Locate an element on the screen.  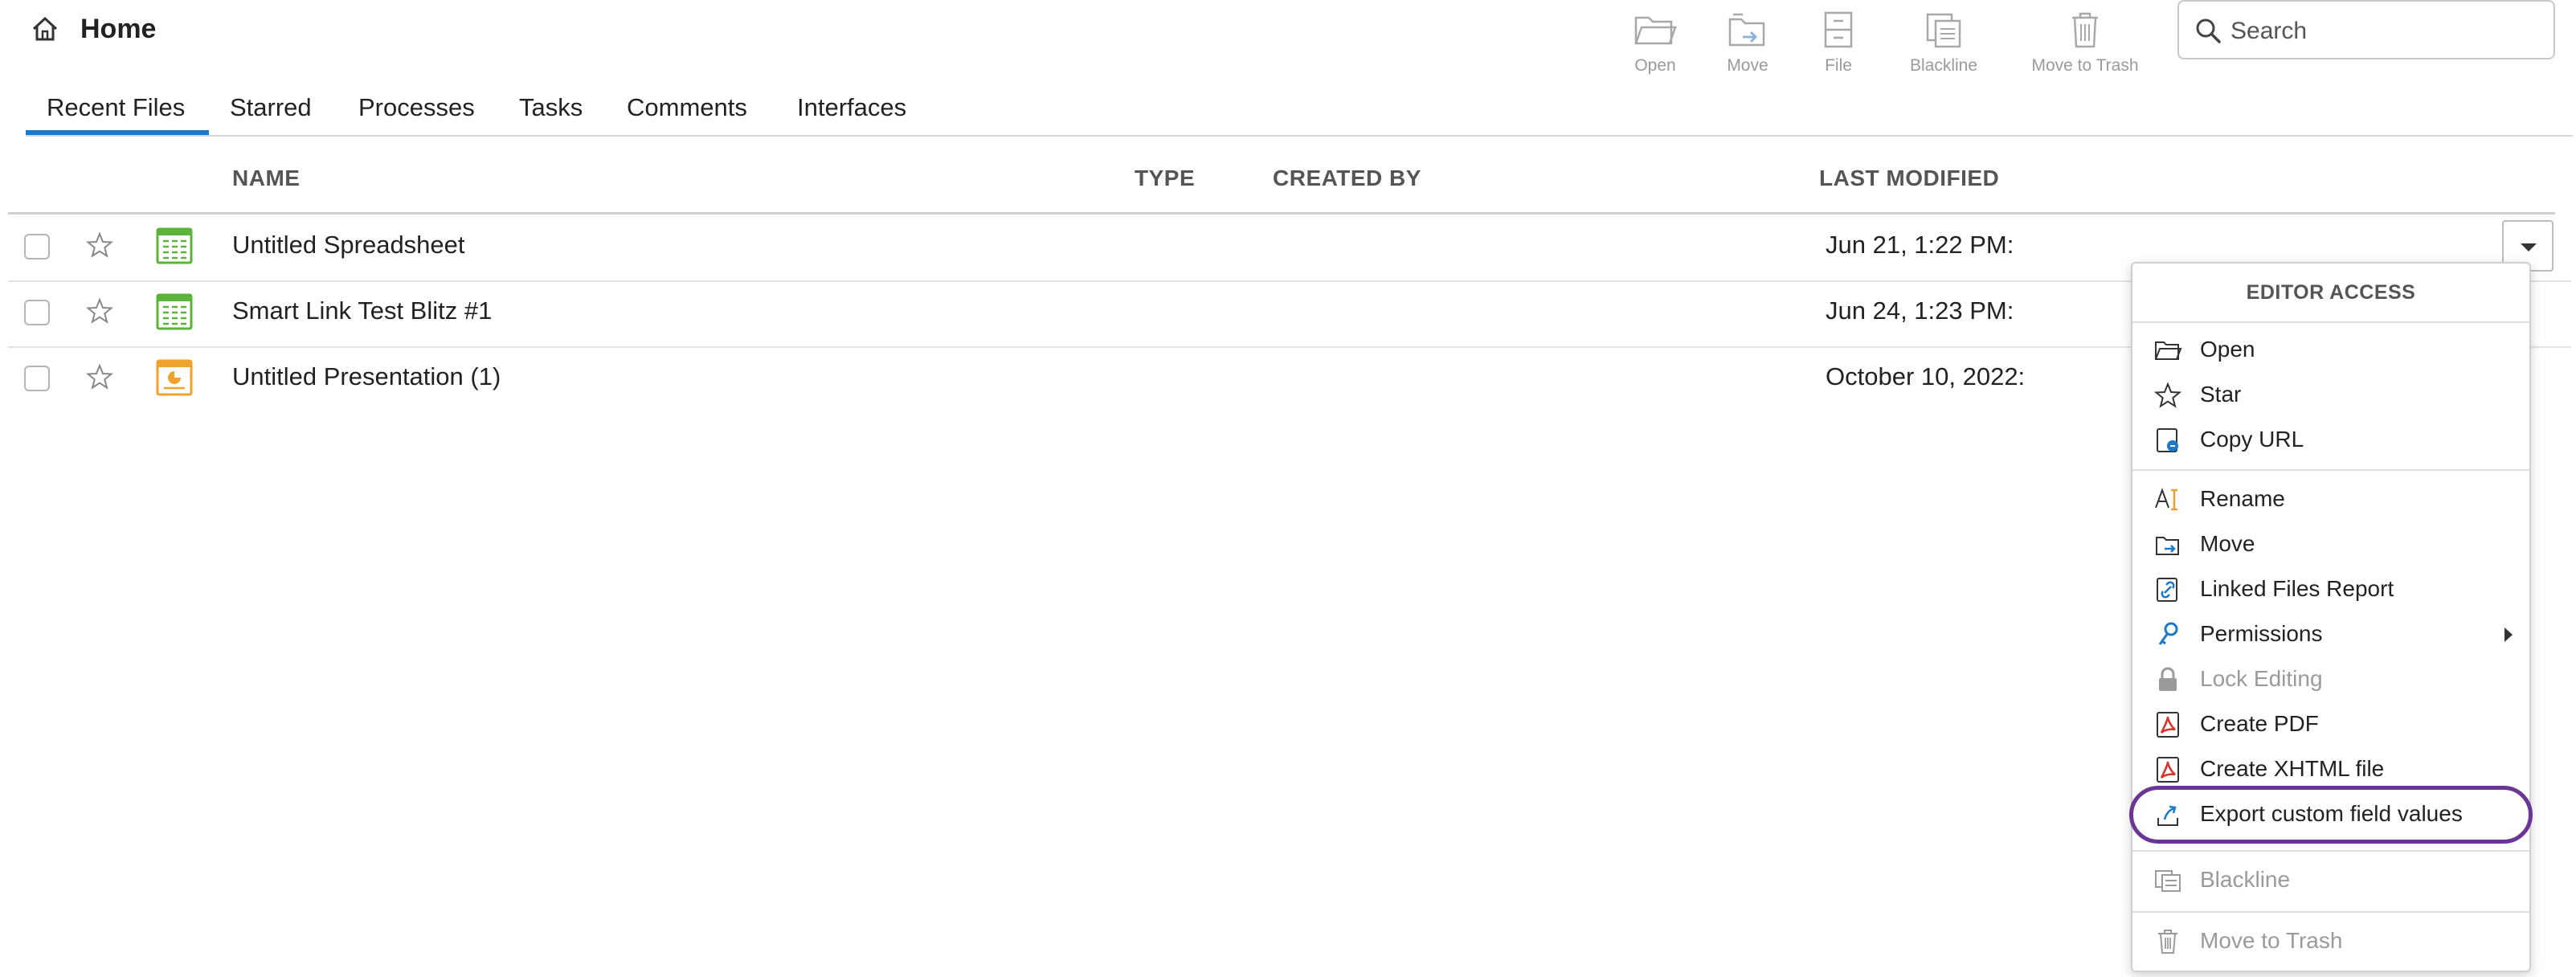
menu-item-label: Linked Files Report is located at coordinates (2297, 588).